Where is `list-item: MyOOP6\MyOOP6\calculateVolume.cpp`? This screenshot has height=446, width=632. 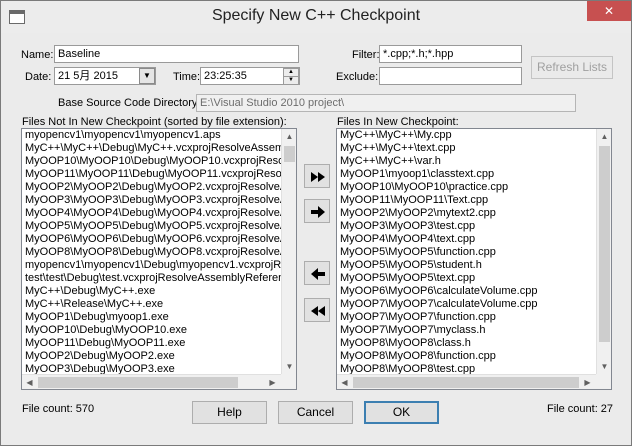
list-item: MyOOP6\MyOOP6\calculateVolume.cpp is located at coordinates (437, 291).